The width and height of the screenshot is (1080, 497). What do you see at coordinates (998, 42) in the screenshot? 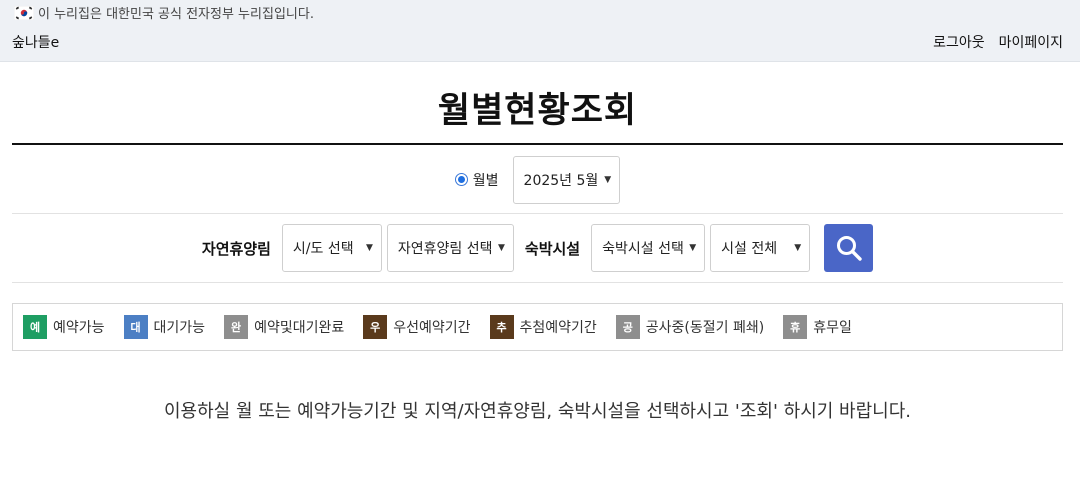
I see `utility-links: 로그아웃 마이페이지` at bounding box center [998, 42].